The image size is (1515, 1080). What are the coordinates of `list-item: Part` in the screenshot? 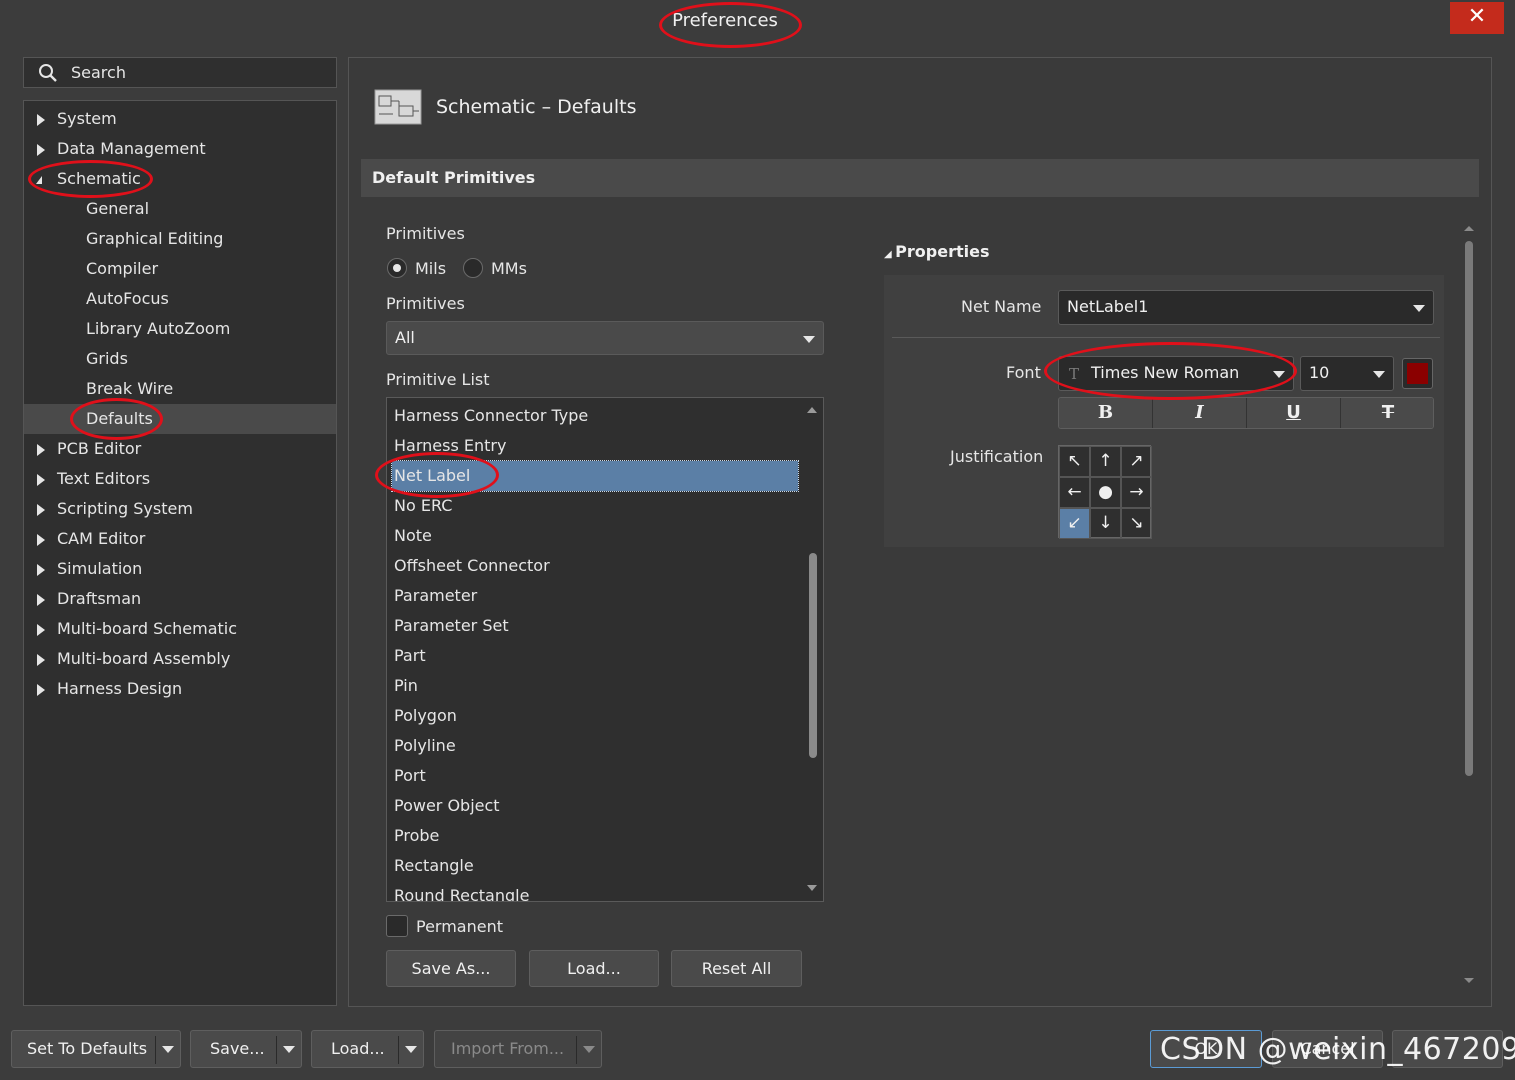 It's located at (596, 656).